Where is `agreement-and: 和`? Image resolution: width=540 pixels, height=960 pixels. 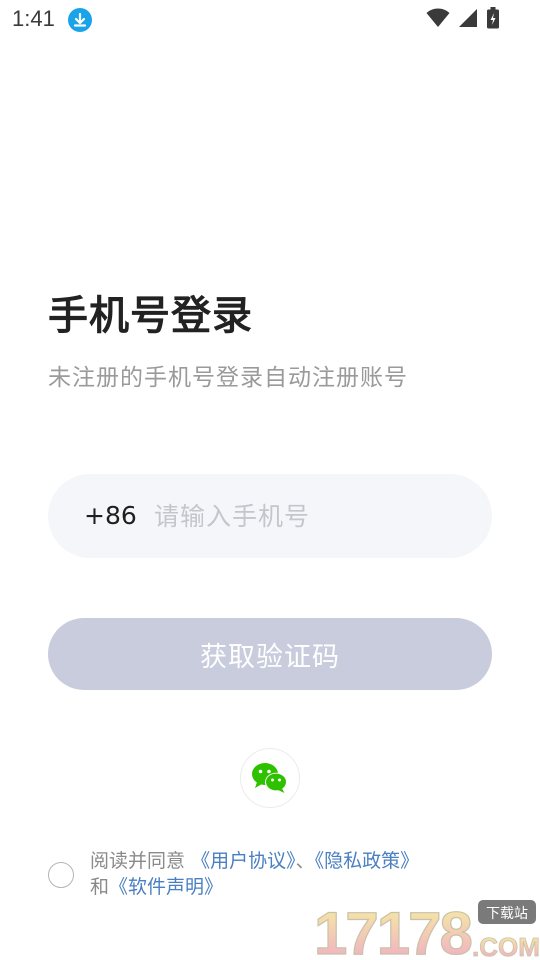 agreement-and: 和 is located at coordinates (100, 887).